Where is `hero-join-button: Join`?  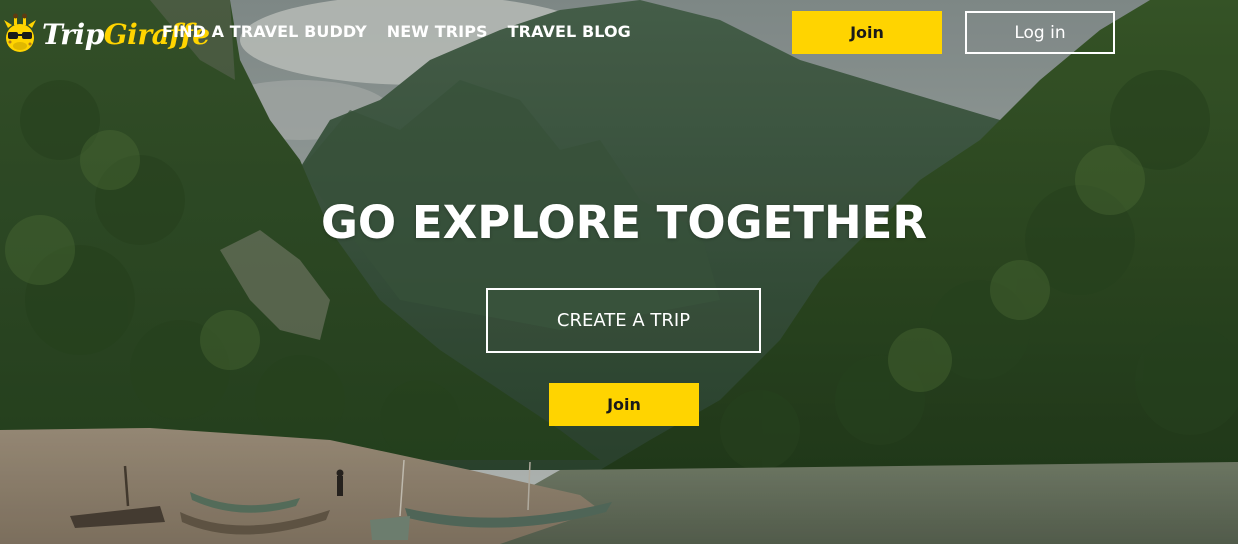 hero-join-button: Join is located at coordinates (624, 404).